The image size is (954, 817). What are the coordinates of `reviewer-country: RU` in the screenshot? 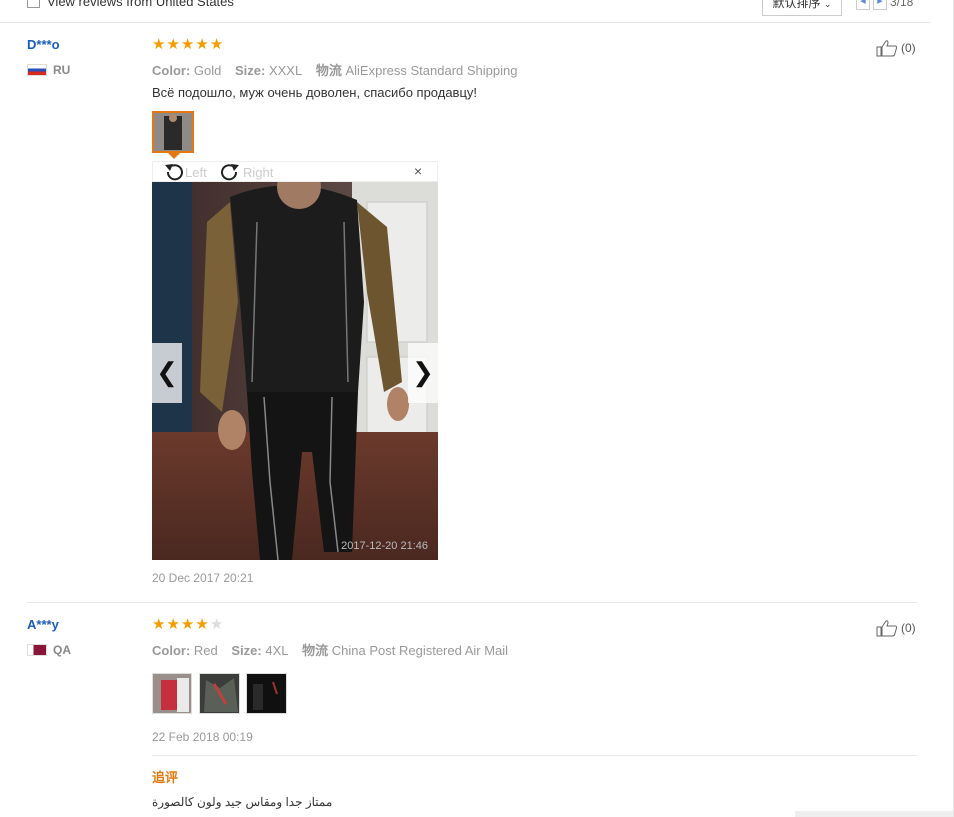 It's located at (48, 70).